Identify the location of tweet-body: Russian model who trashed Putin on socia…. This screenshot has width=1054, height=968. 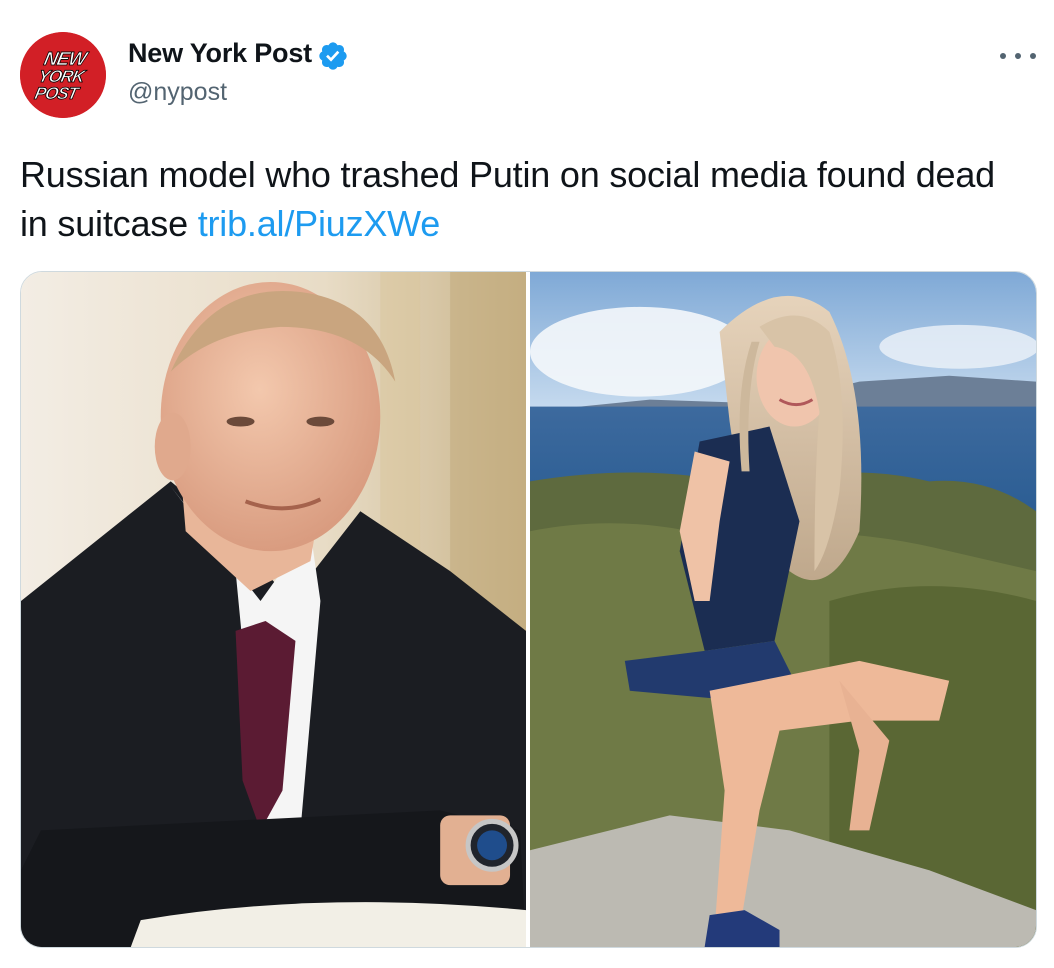
(508, 199).